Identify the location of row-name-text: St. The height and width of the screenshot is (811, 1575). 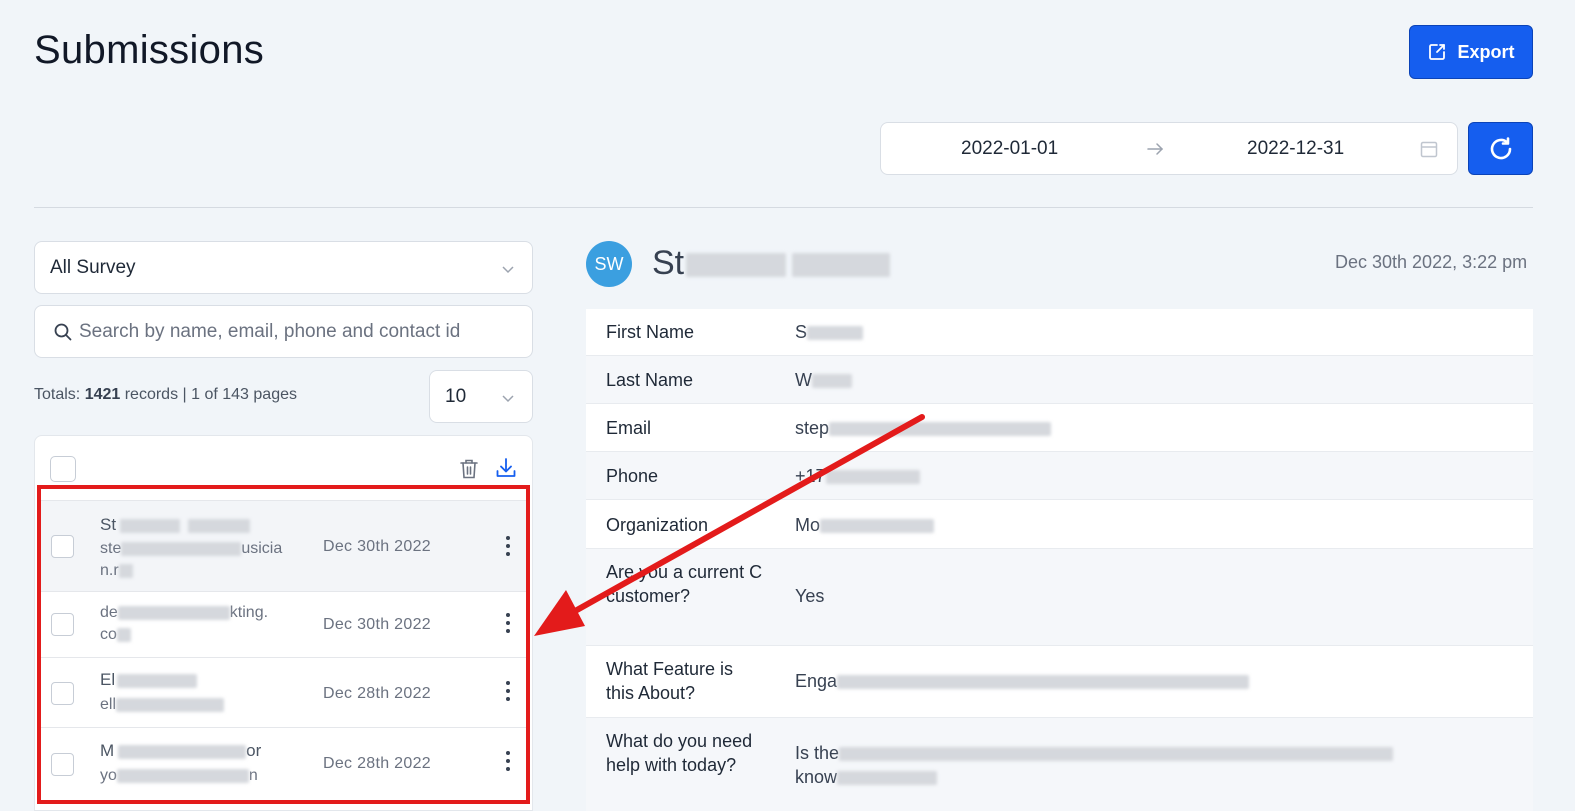
(108, 524).